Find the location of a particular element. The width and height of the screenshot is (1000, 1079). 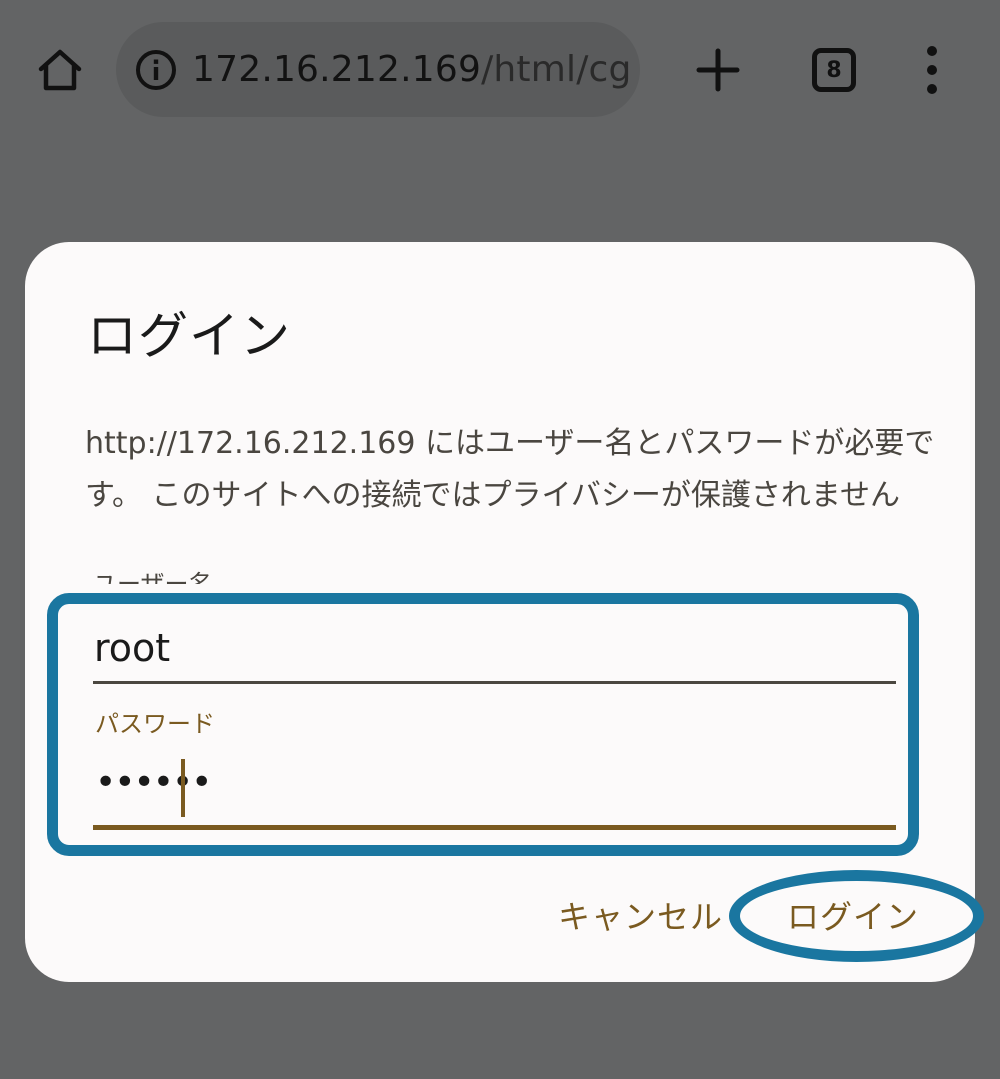

tab-switcher-button: 8 is located at coordinates (834, 70).